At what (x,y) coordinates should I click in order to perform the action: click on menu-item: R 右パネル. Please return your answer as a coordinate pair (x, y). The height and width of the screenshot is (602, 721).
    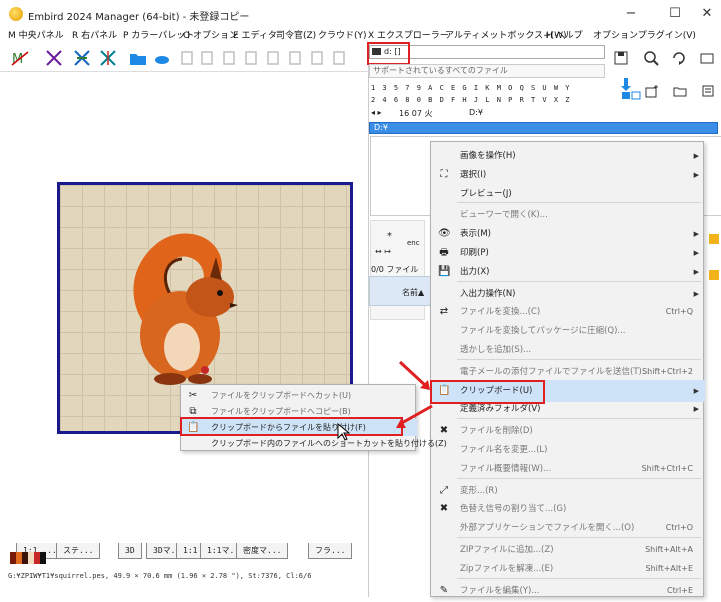
    Looking at the image, I should click on (94, 36).